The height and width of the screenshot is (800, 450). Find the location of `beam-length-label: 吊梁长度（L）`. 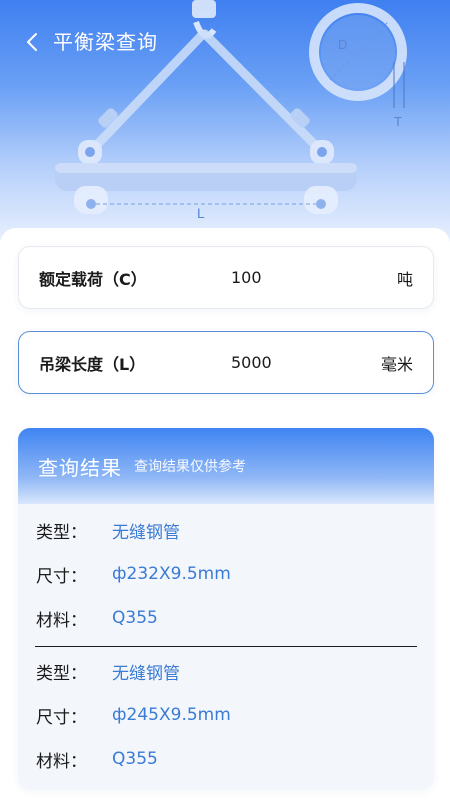

beam-length-label: 吊梁长度（L） is located at coordinates (92, 364).